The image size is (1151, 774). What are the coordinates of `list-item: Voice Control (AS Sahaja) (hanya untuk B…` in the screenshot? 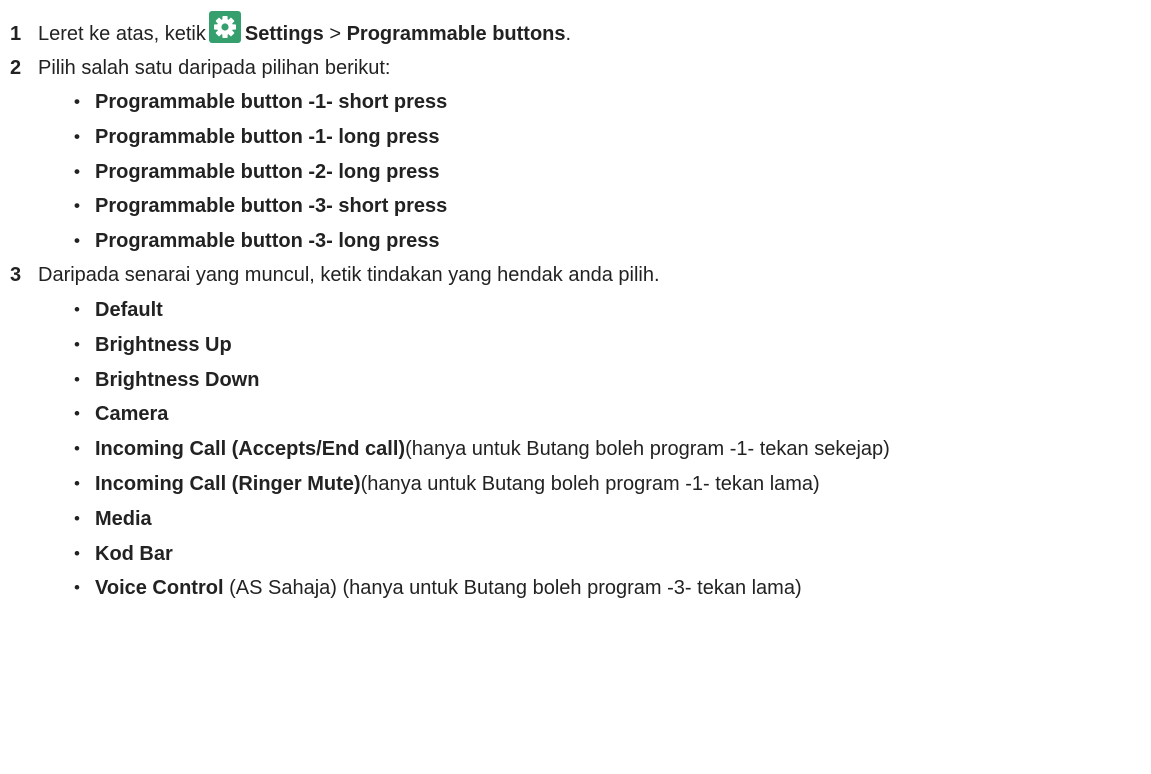 It's located at (612, 588).